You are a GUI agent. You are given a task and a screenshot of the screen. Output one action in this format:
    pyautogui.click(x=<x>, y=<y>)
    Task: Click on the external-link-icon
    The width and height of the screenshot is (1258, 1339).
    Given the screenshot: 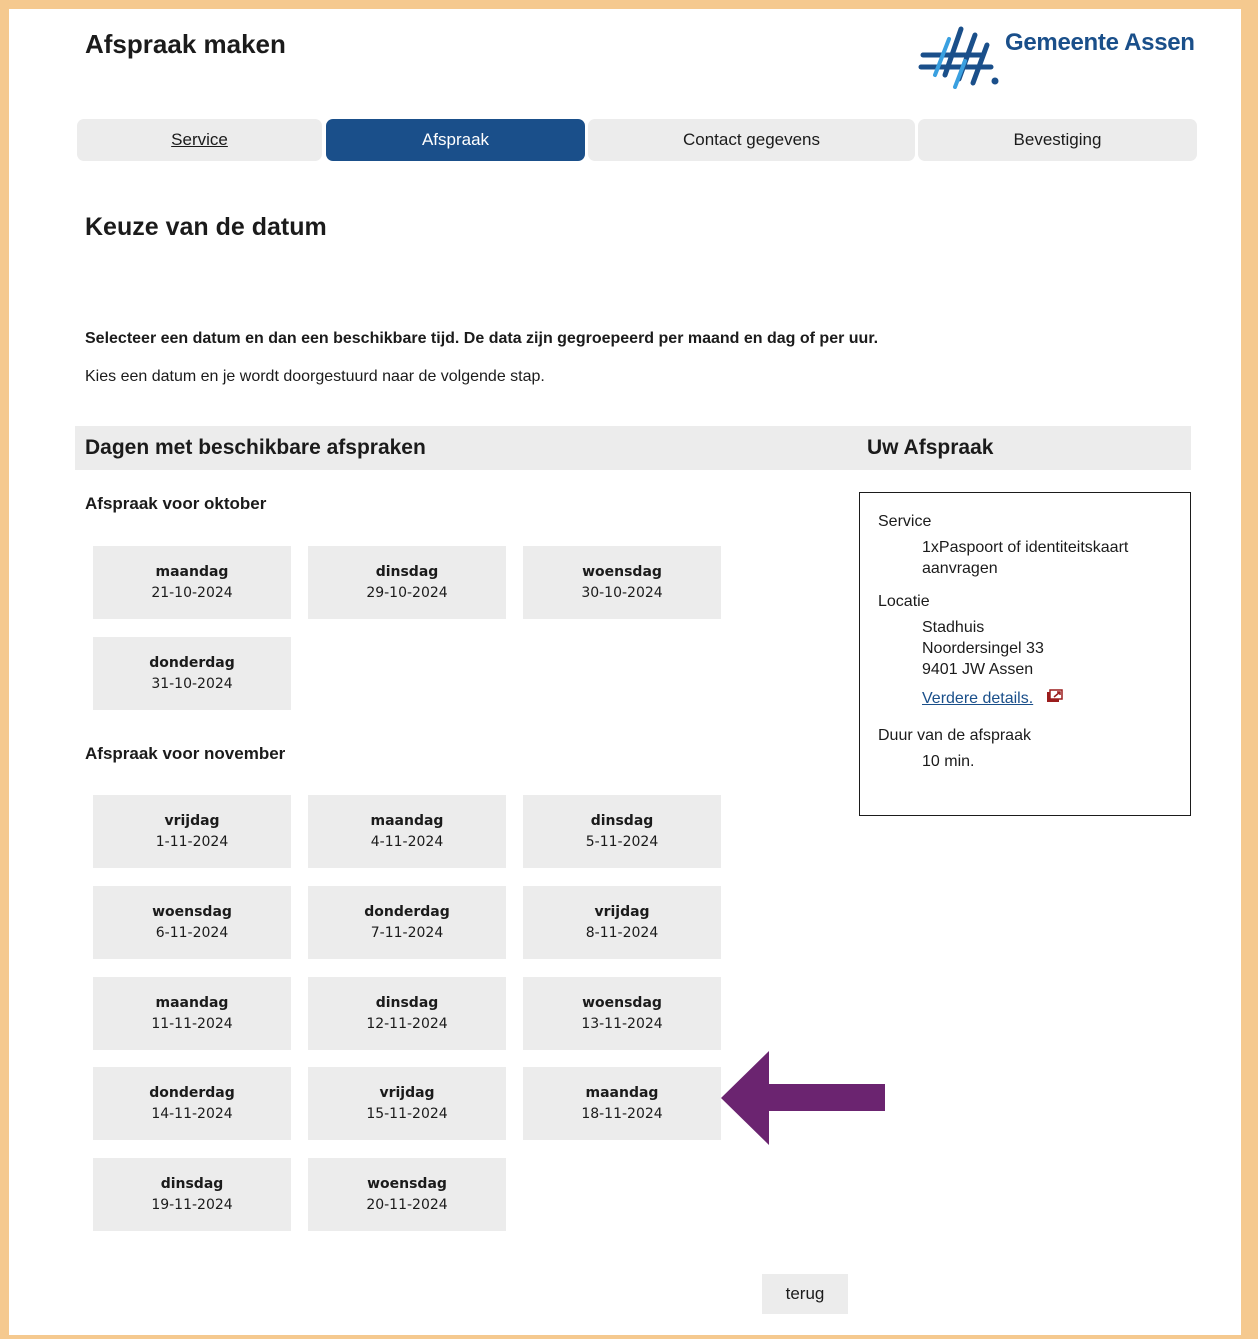 What is the action you would take?
    pyautogui.click(x=1055, y=698)
    